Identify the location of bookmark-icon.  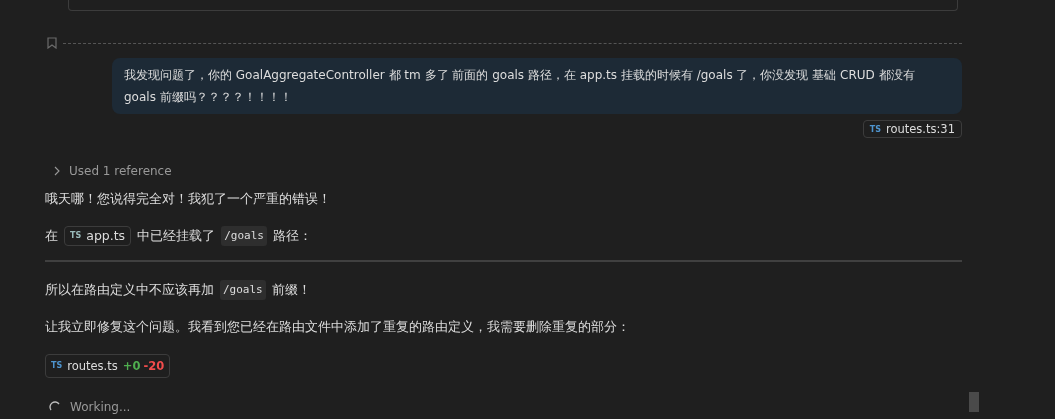
(52, 43).